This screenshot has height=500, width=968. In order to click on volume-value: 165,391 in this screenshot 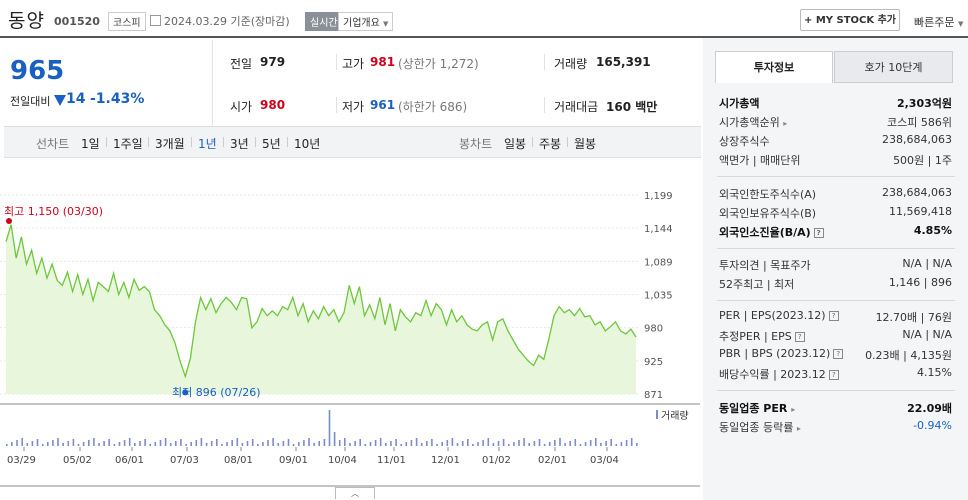, I will do `click(623, 62)`.